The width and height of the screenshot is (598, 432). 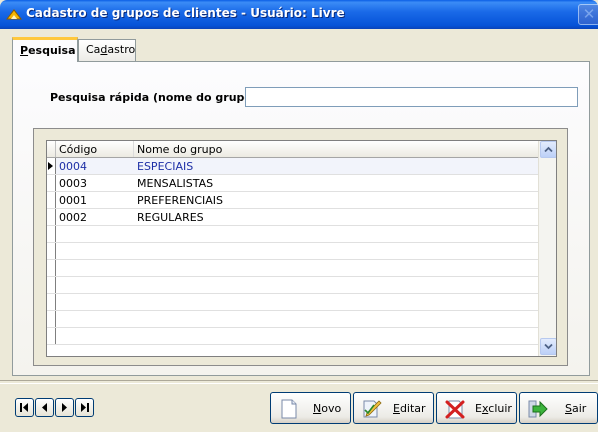 I want to click on chevron-down-icon, so click(x=548, y=346).